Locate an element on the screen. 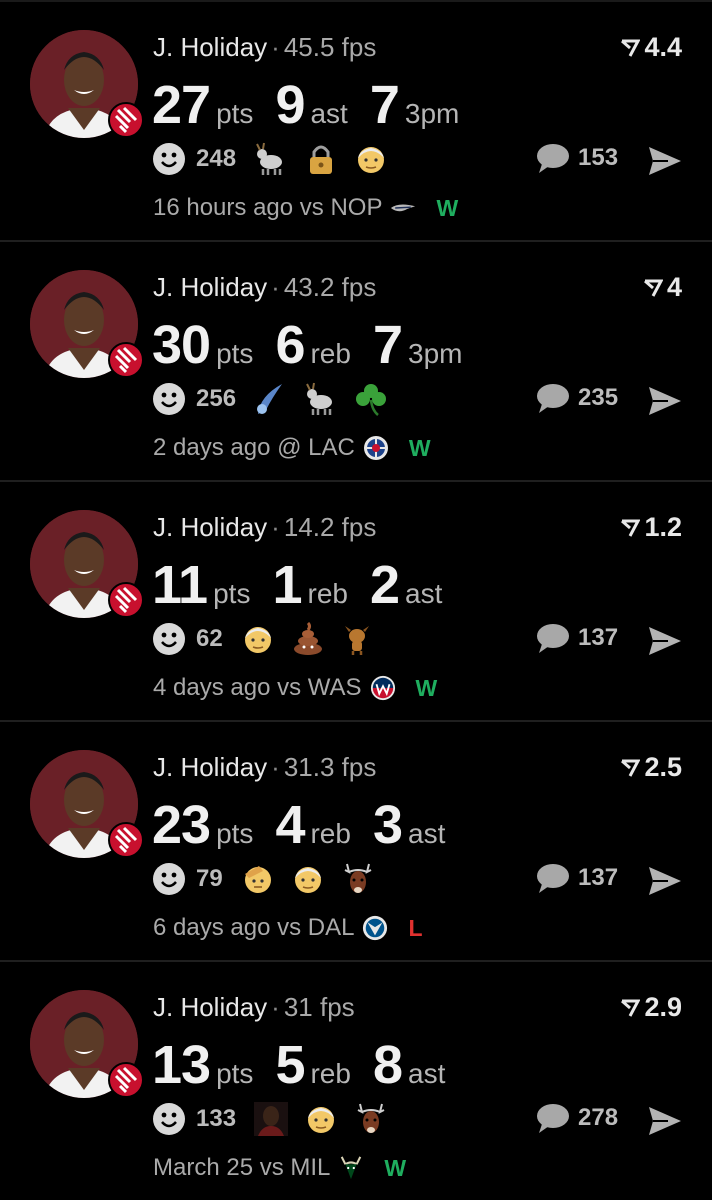  stat-label: 3pm is located at coordinates (432, 113).